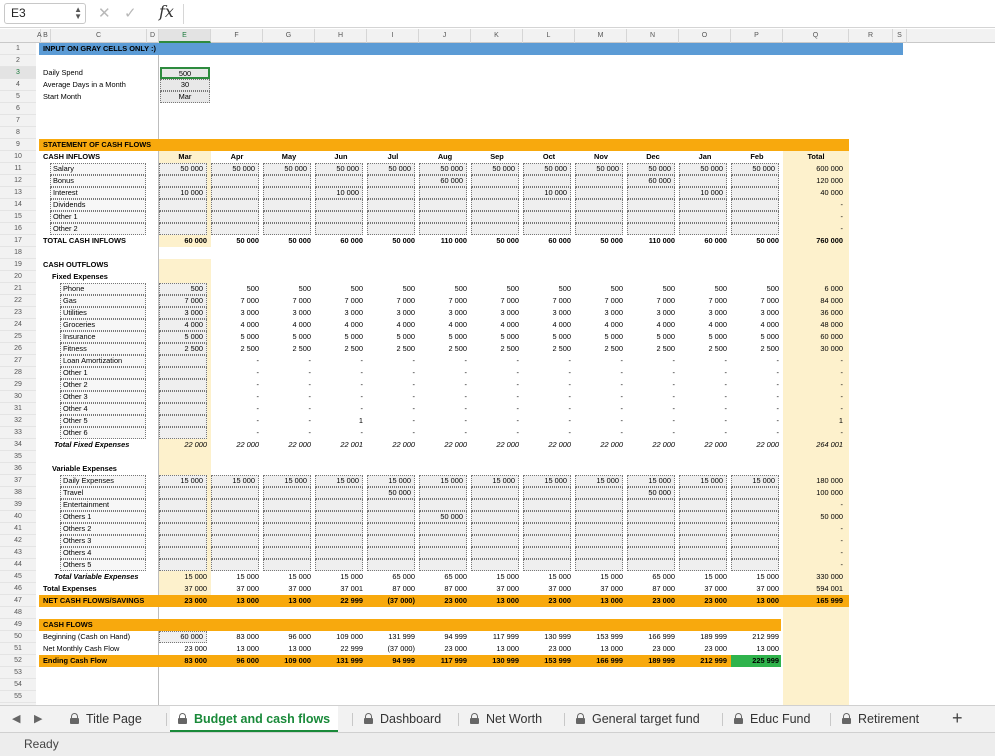  I want to click on row-header-40: 40, so click(18, 517).